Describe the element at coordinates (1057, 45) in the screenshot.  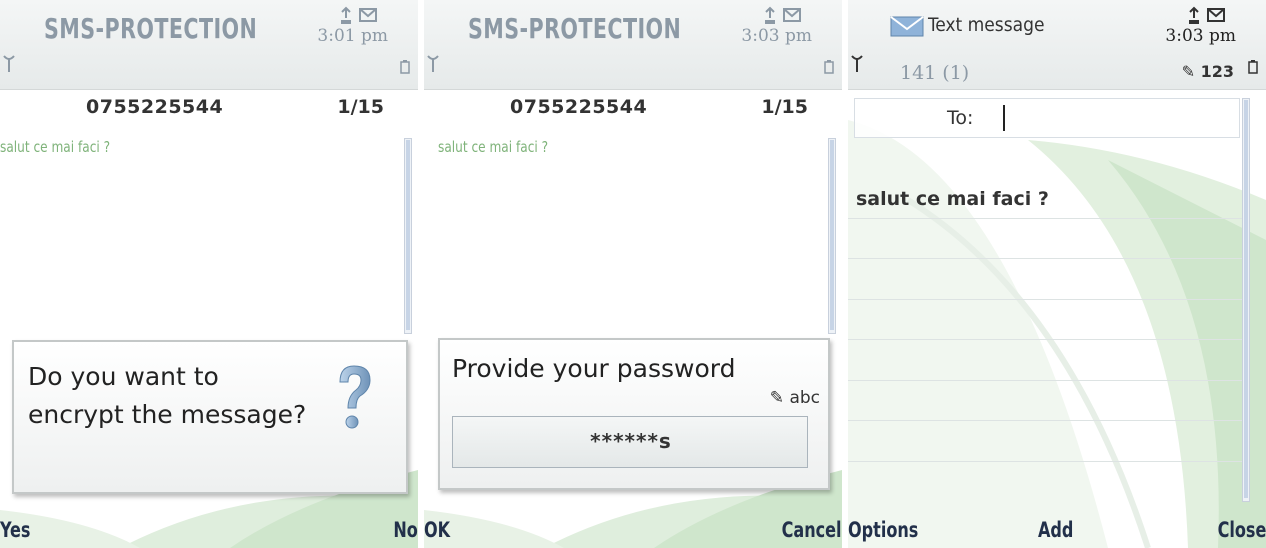
I see `status-pane: Text message 3:03 pm 141 (1) ✎ 123` at that location.